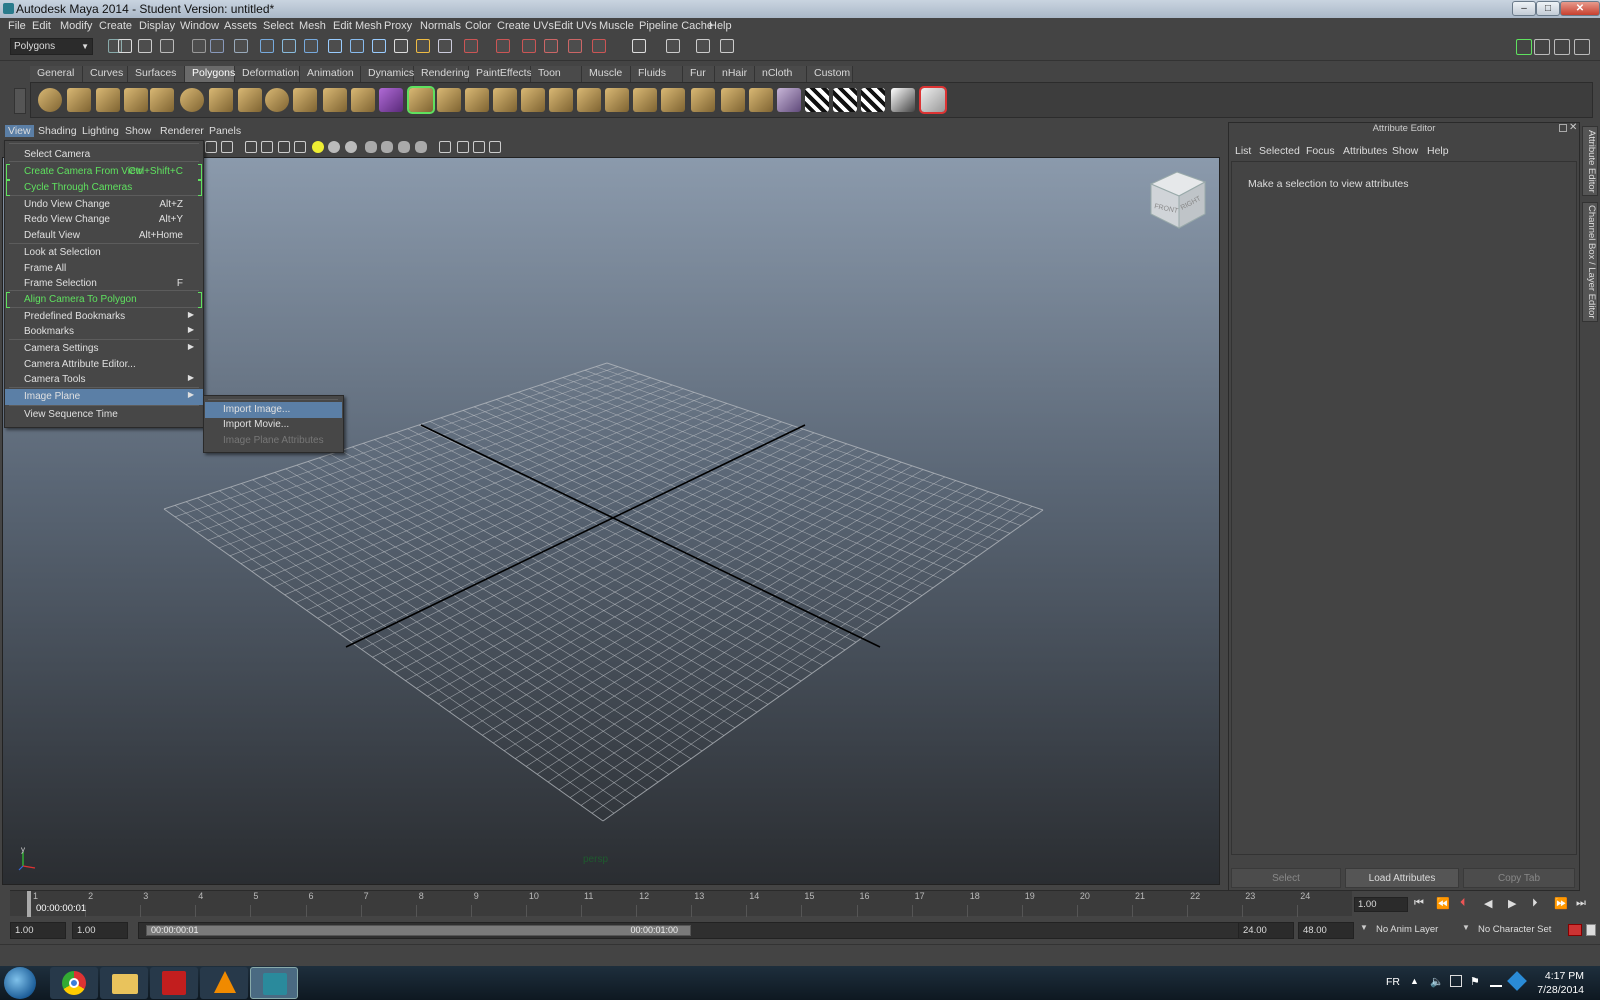 The height and width of the screenshot is (1000, 1600). Describe the element at coordinates (421, 100) in the screenshot. I see `smooth-icon` at that location.